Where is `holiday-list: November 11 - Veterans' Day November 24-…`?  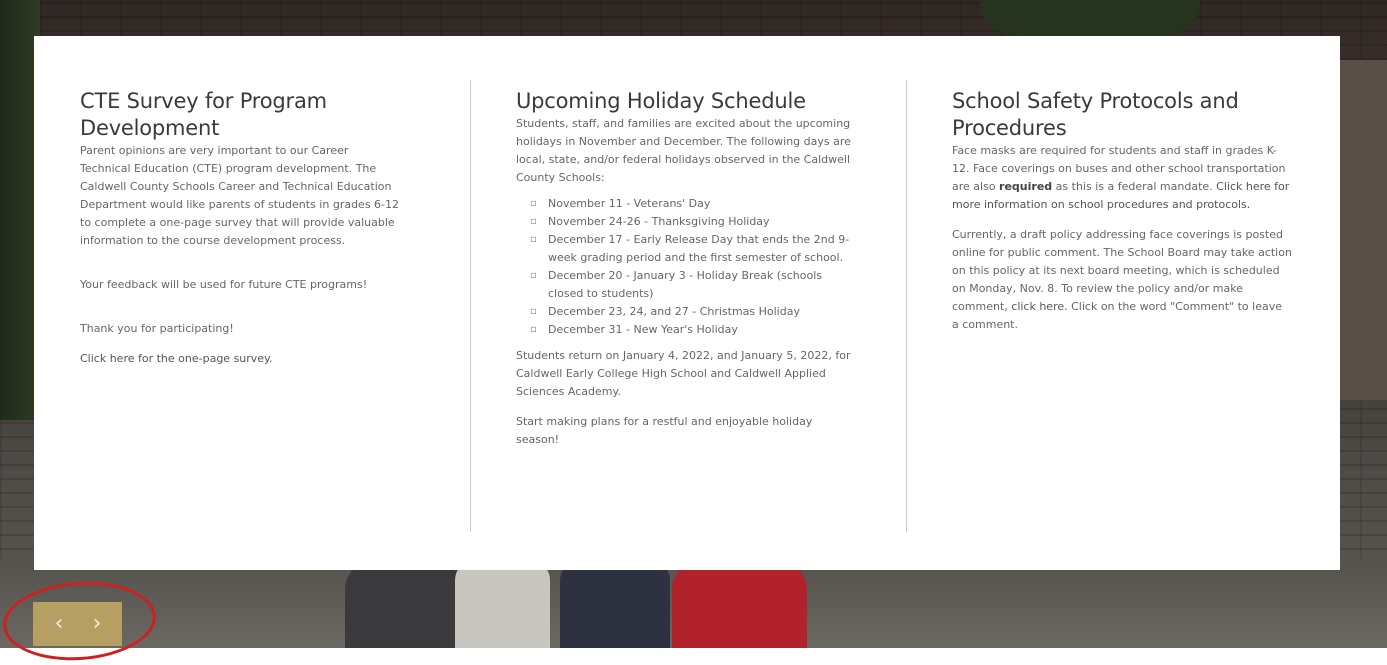
holiday-list: November 11 - Veterans' Day November 24-… is located at coordinates (686, 267).